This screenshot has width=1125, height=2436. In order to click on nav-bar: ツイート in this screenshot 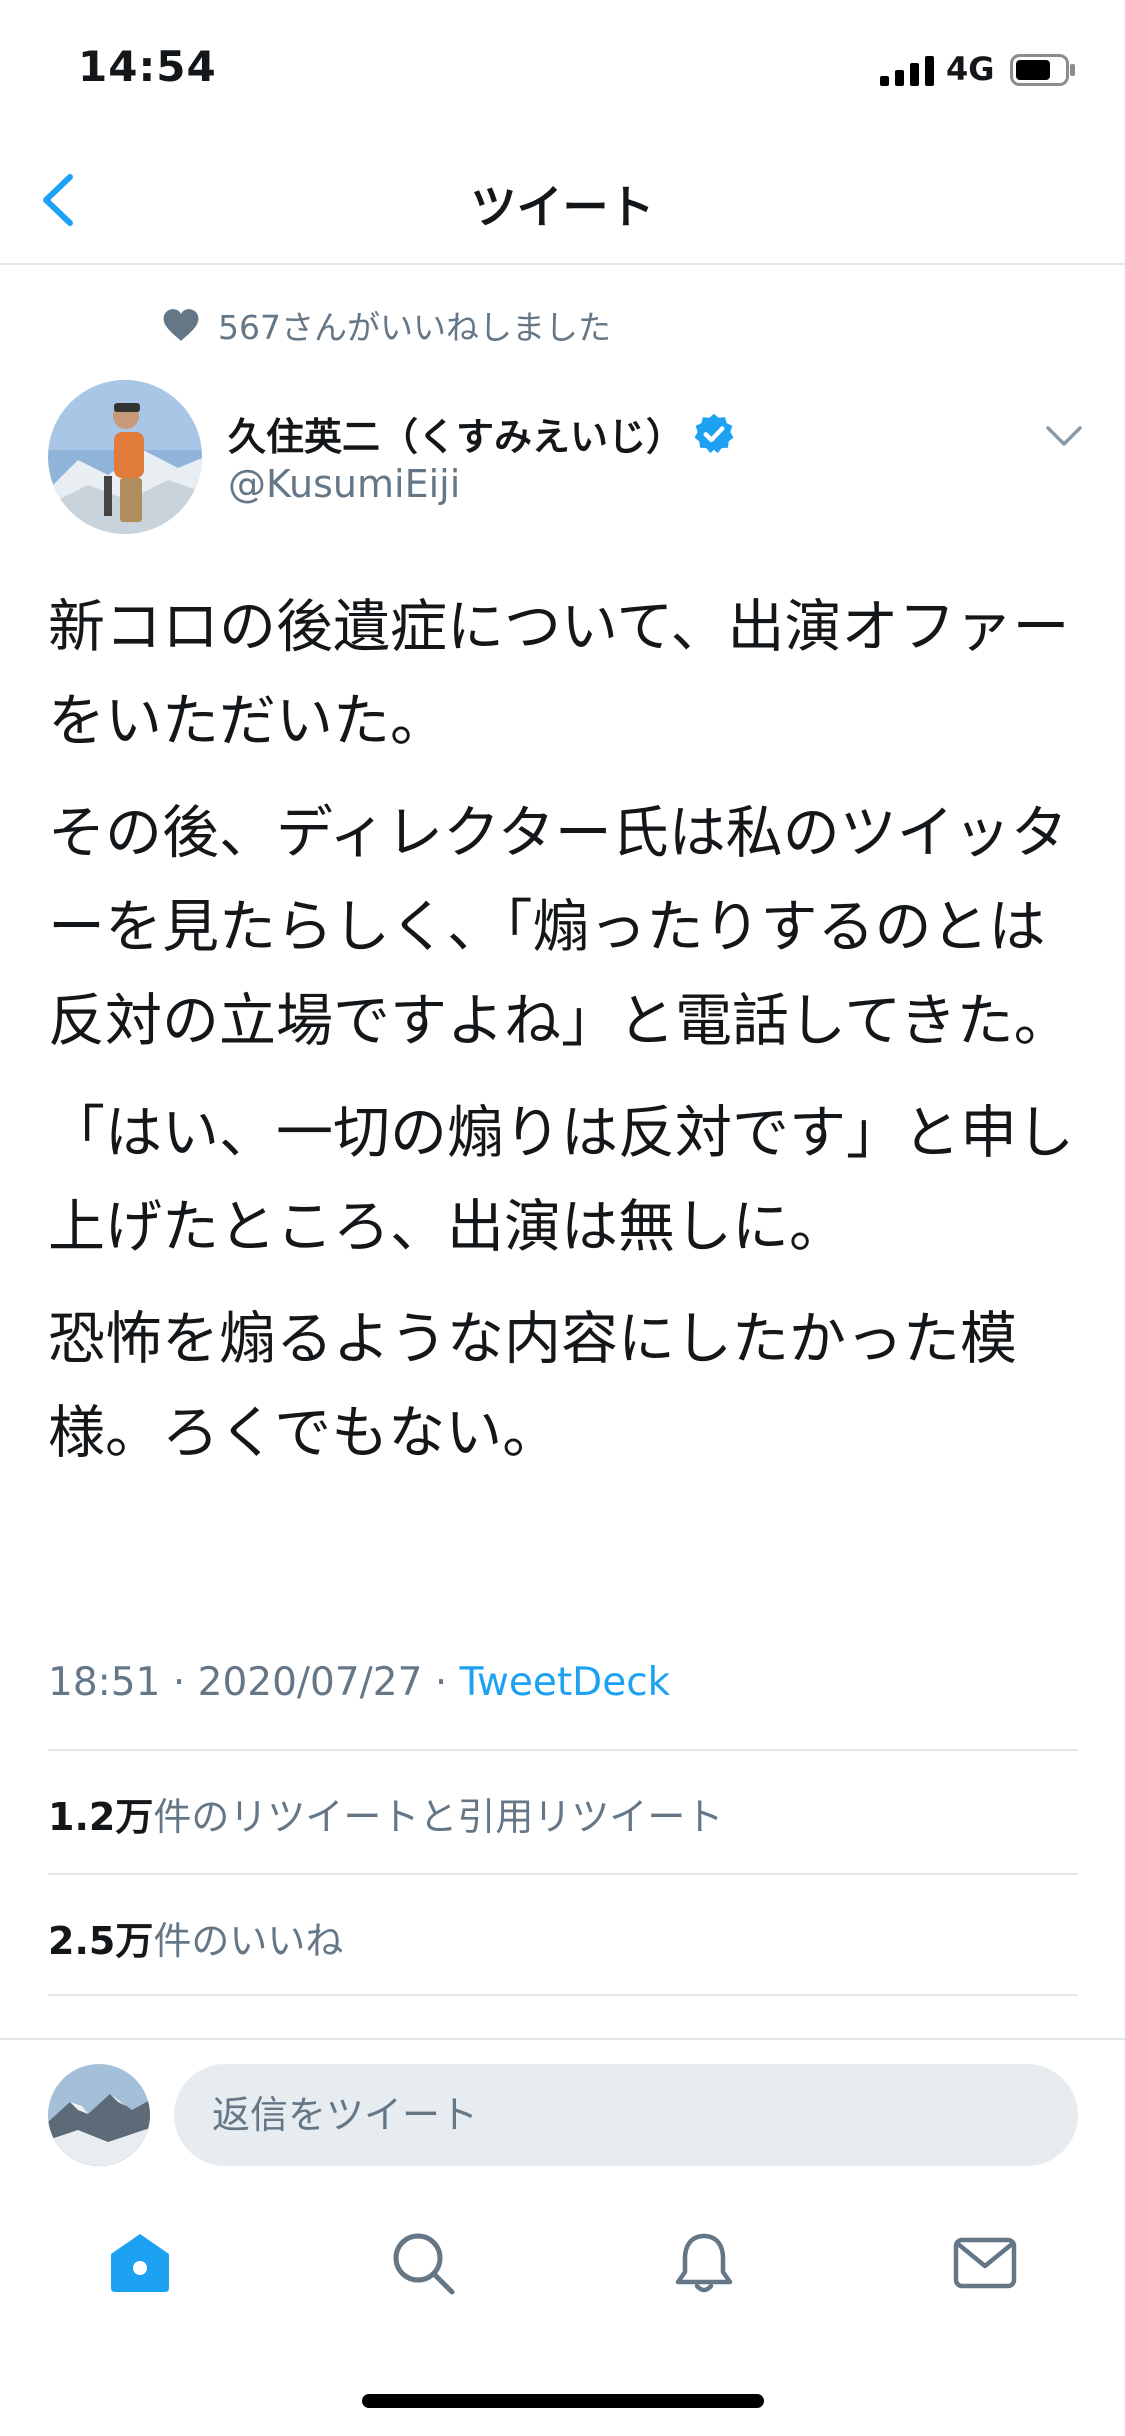, I will do `click(562, 200)`.